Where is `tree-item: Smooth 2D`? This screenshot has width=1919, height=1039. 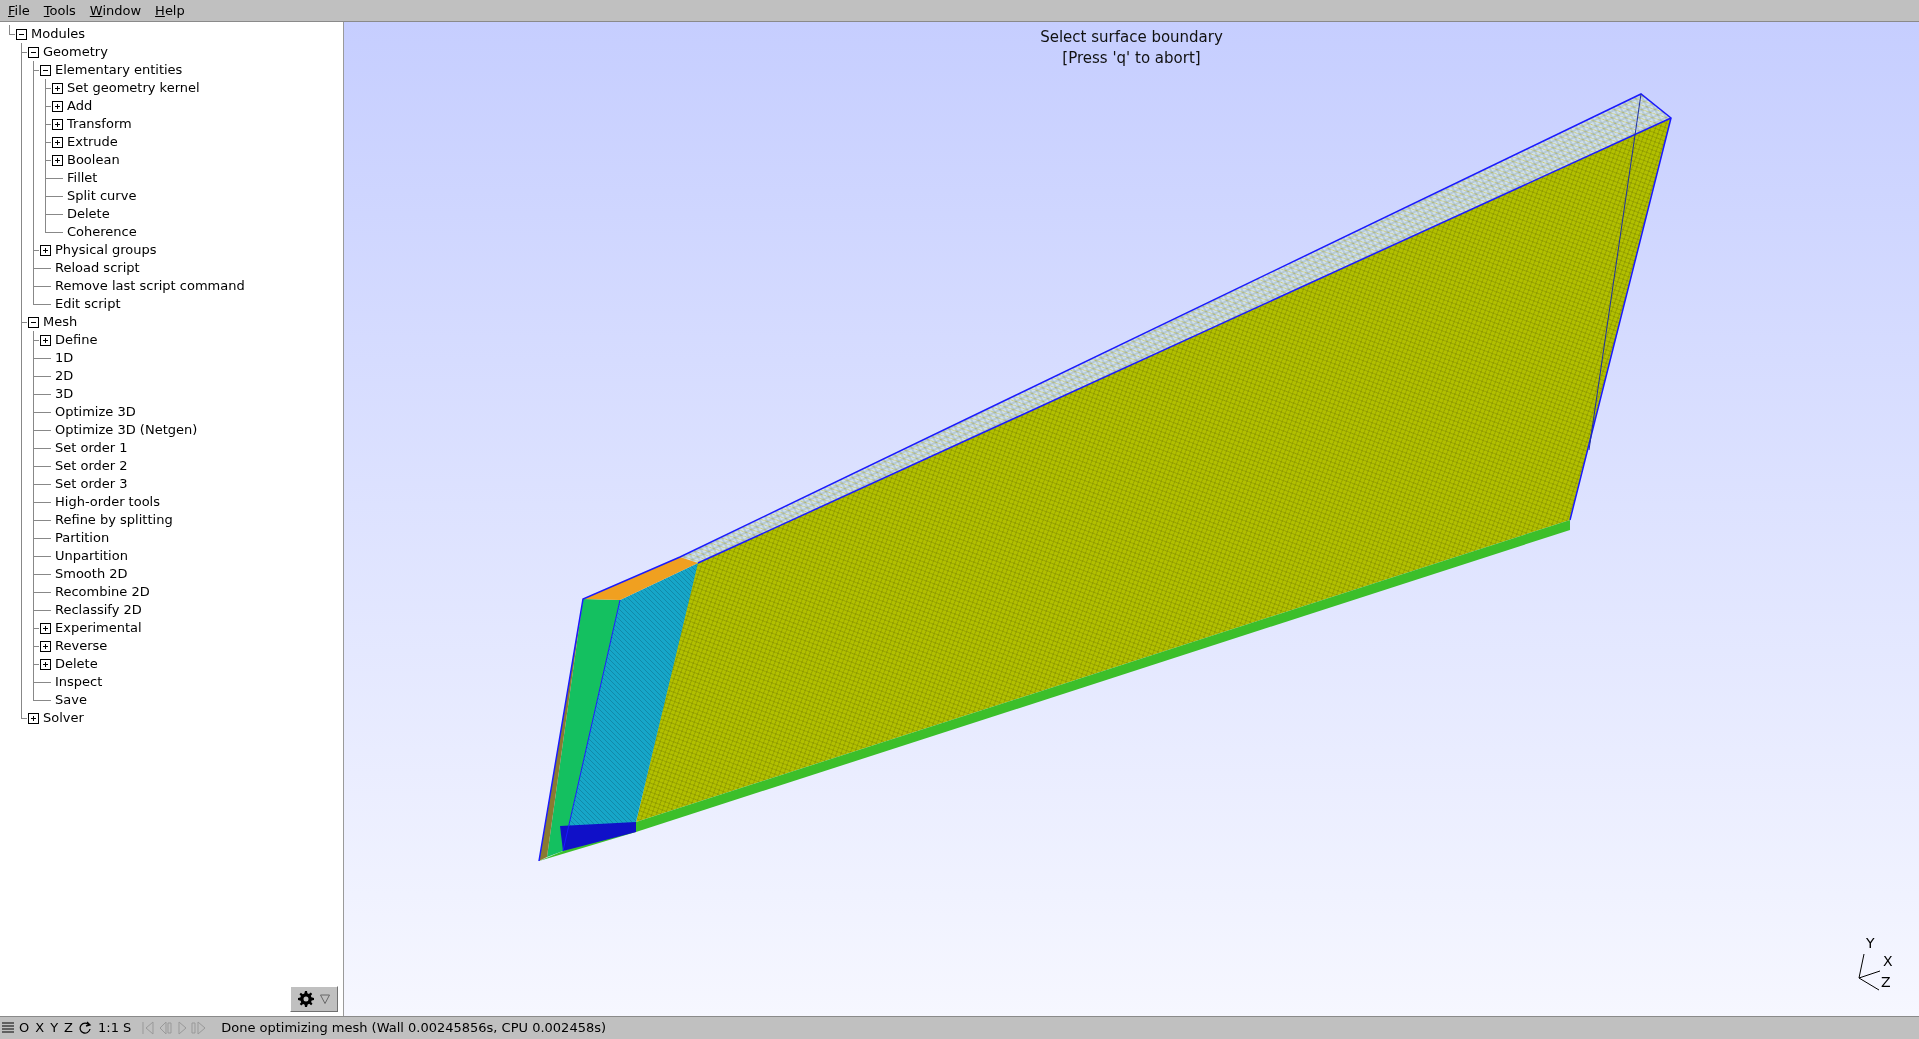 tree-item: Smooth 2D is located at coordinates (91, 574).